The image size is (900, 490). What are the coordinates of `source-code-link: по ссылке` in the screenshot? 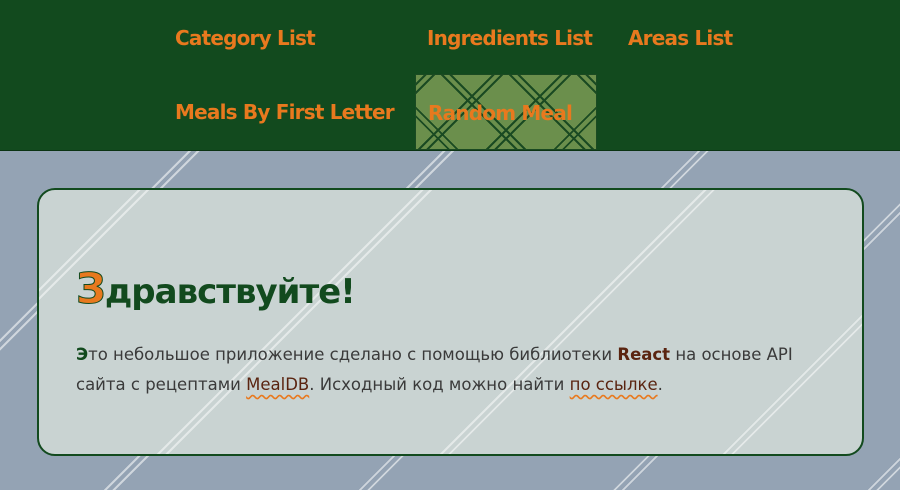 It's located at (614, 384).